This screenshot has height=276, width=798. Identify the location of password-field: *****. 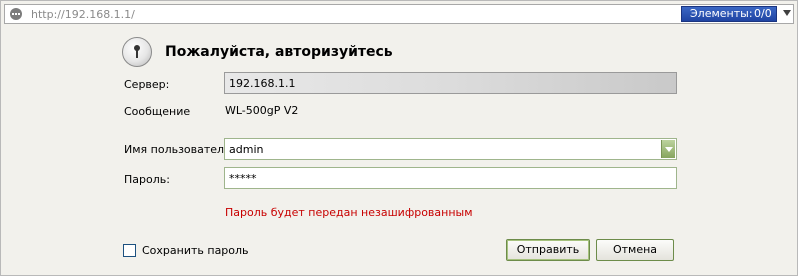
(450, 178).